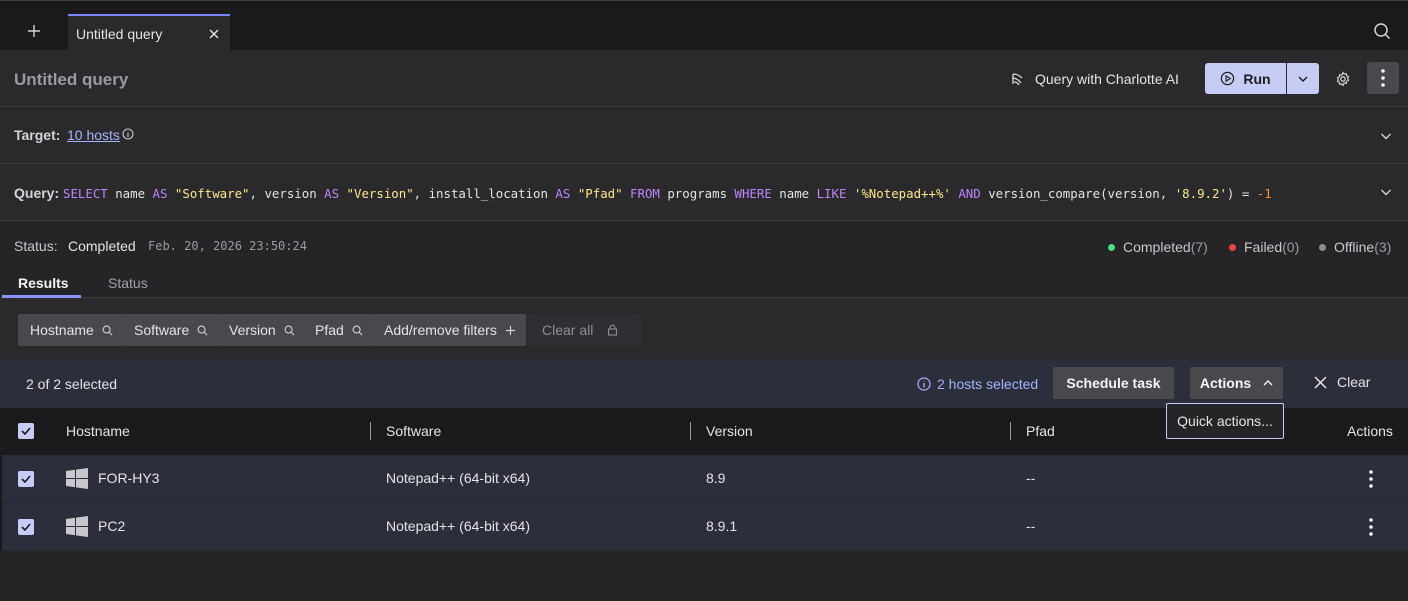  I want to click on offline-status-dot, so click(1322, 247).